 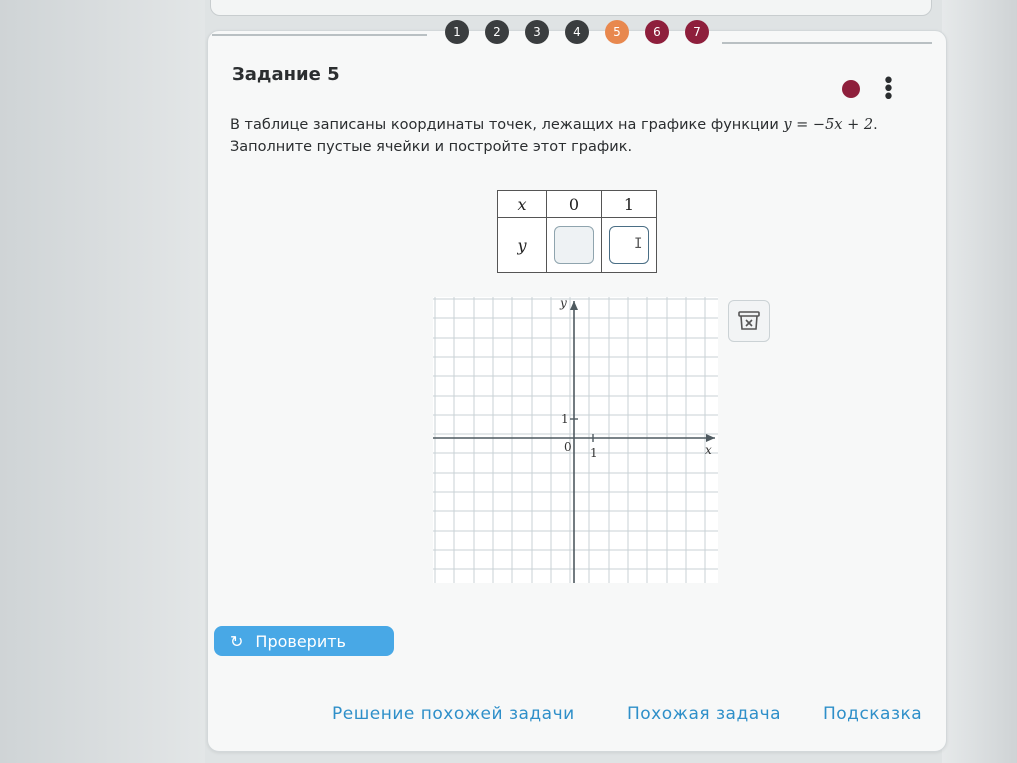 I want to click on hint-link: Подсказка, so click(x=872, y=714).